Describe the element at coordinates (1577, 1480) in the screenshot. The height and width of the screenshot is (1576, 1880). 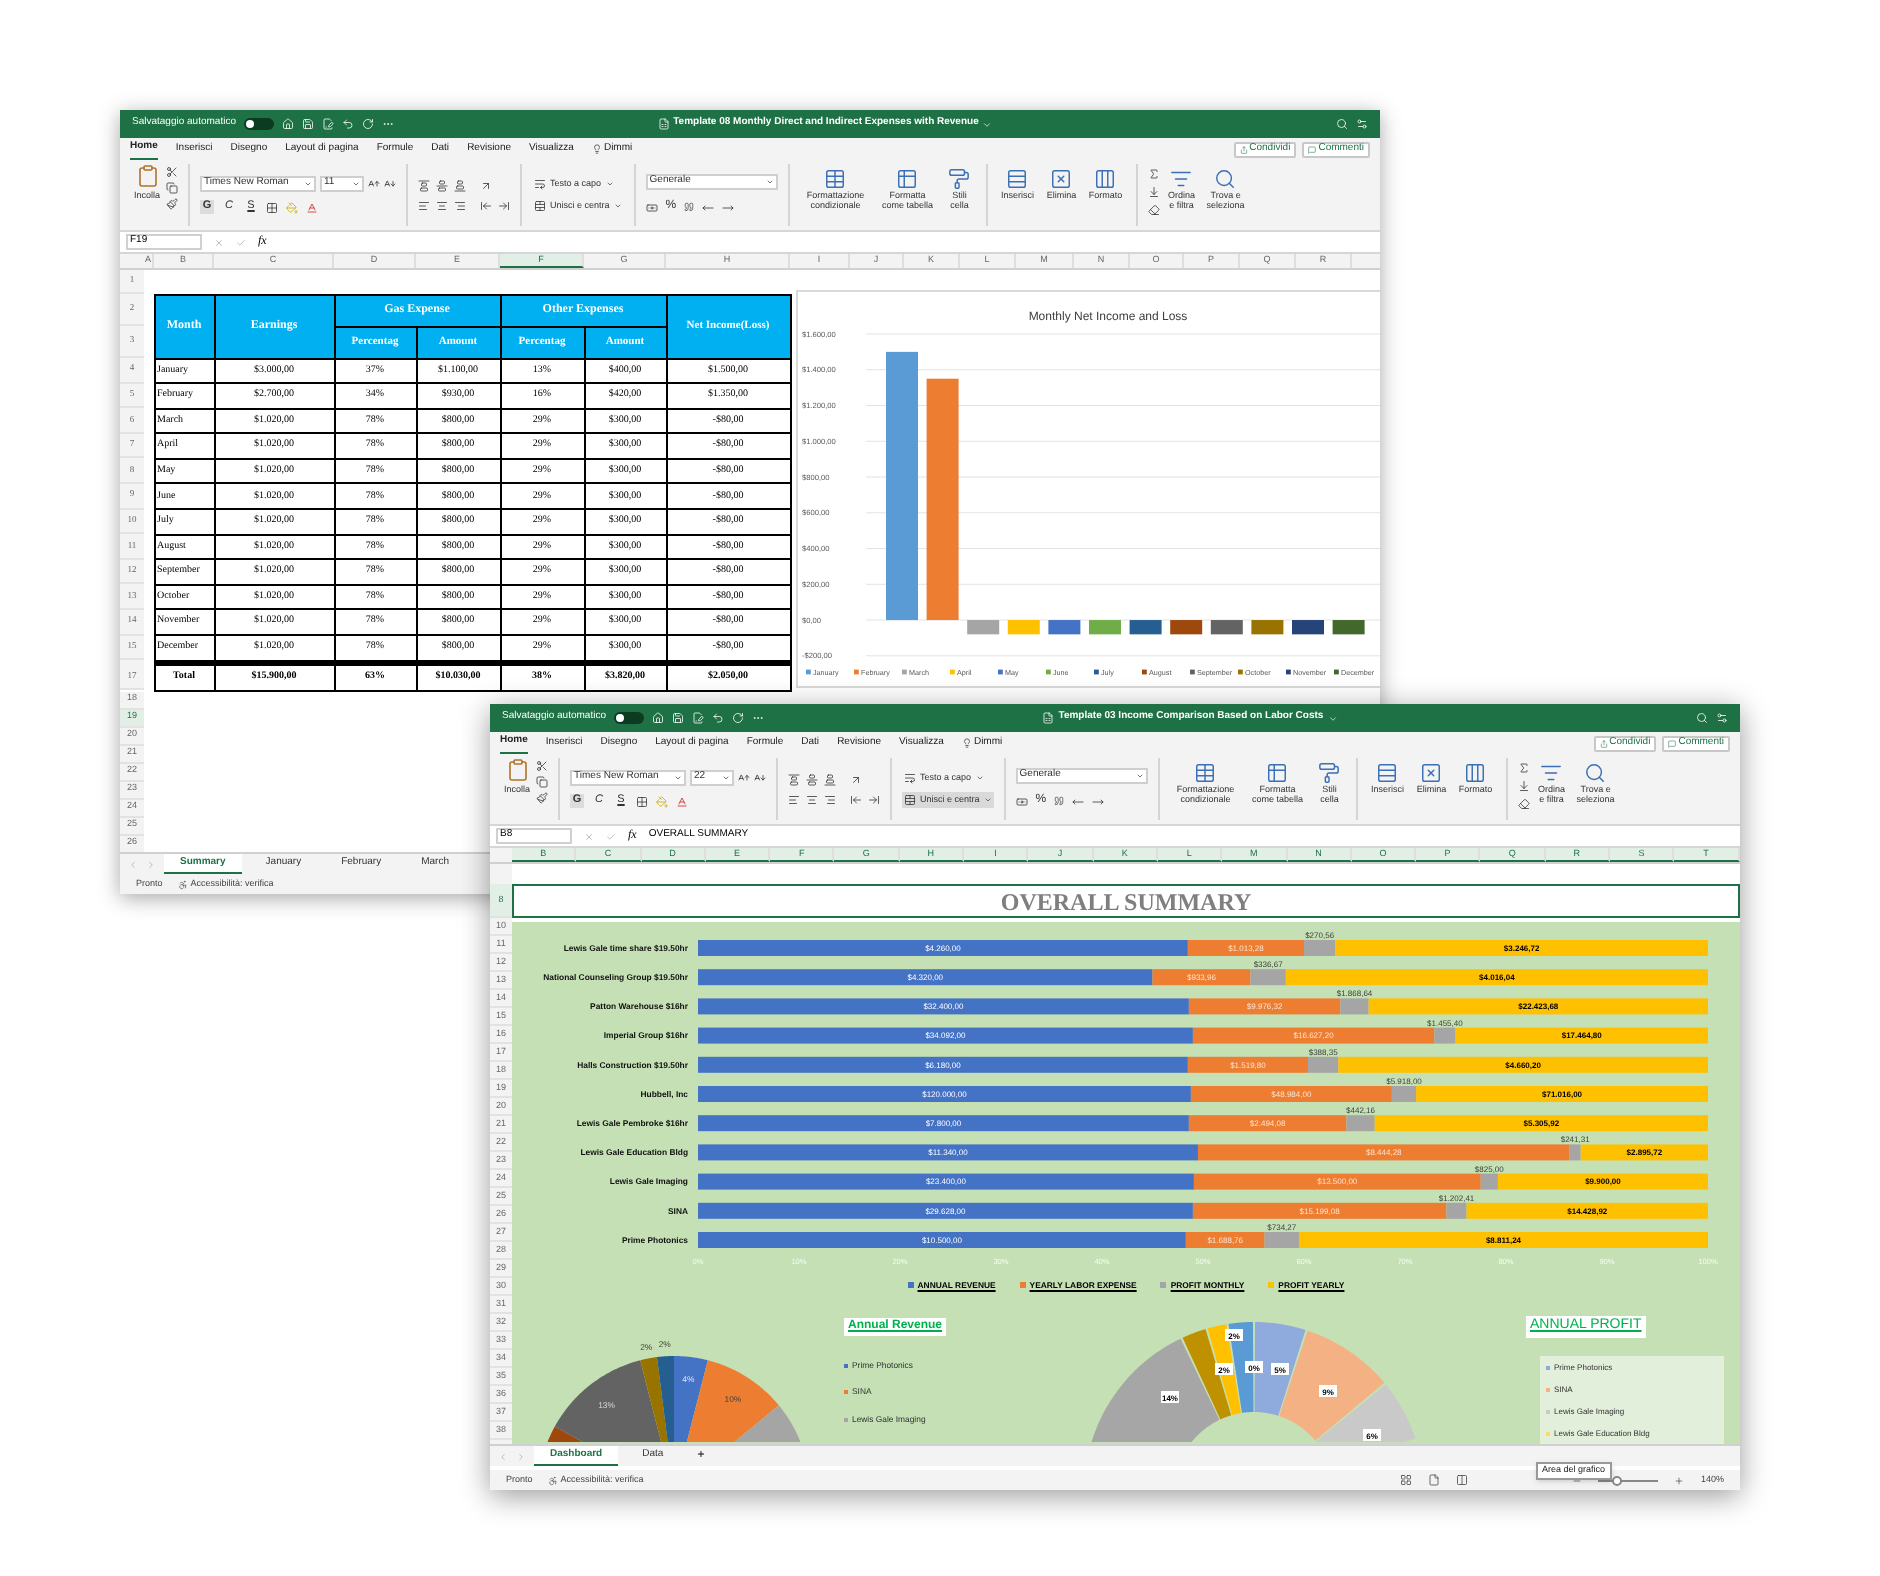
I see `zoom-out-icon` at that location.